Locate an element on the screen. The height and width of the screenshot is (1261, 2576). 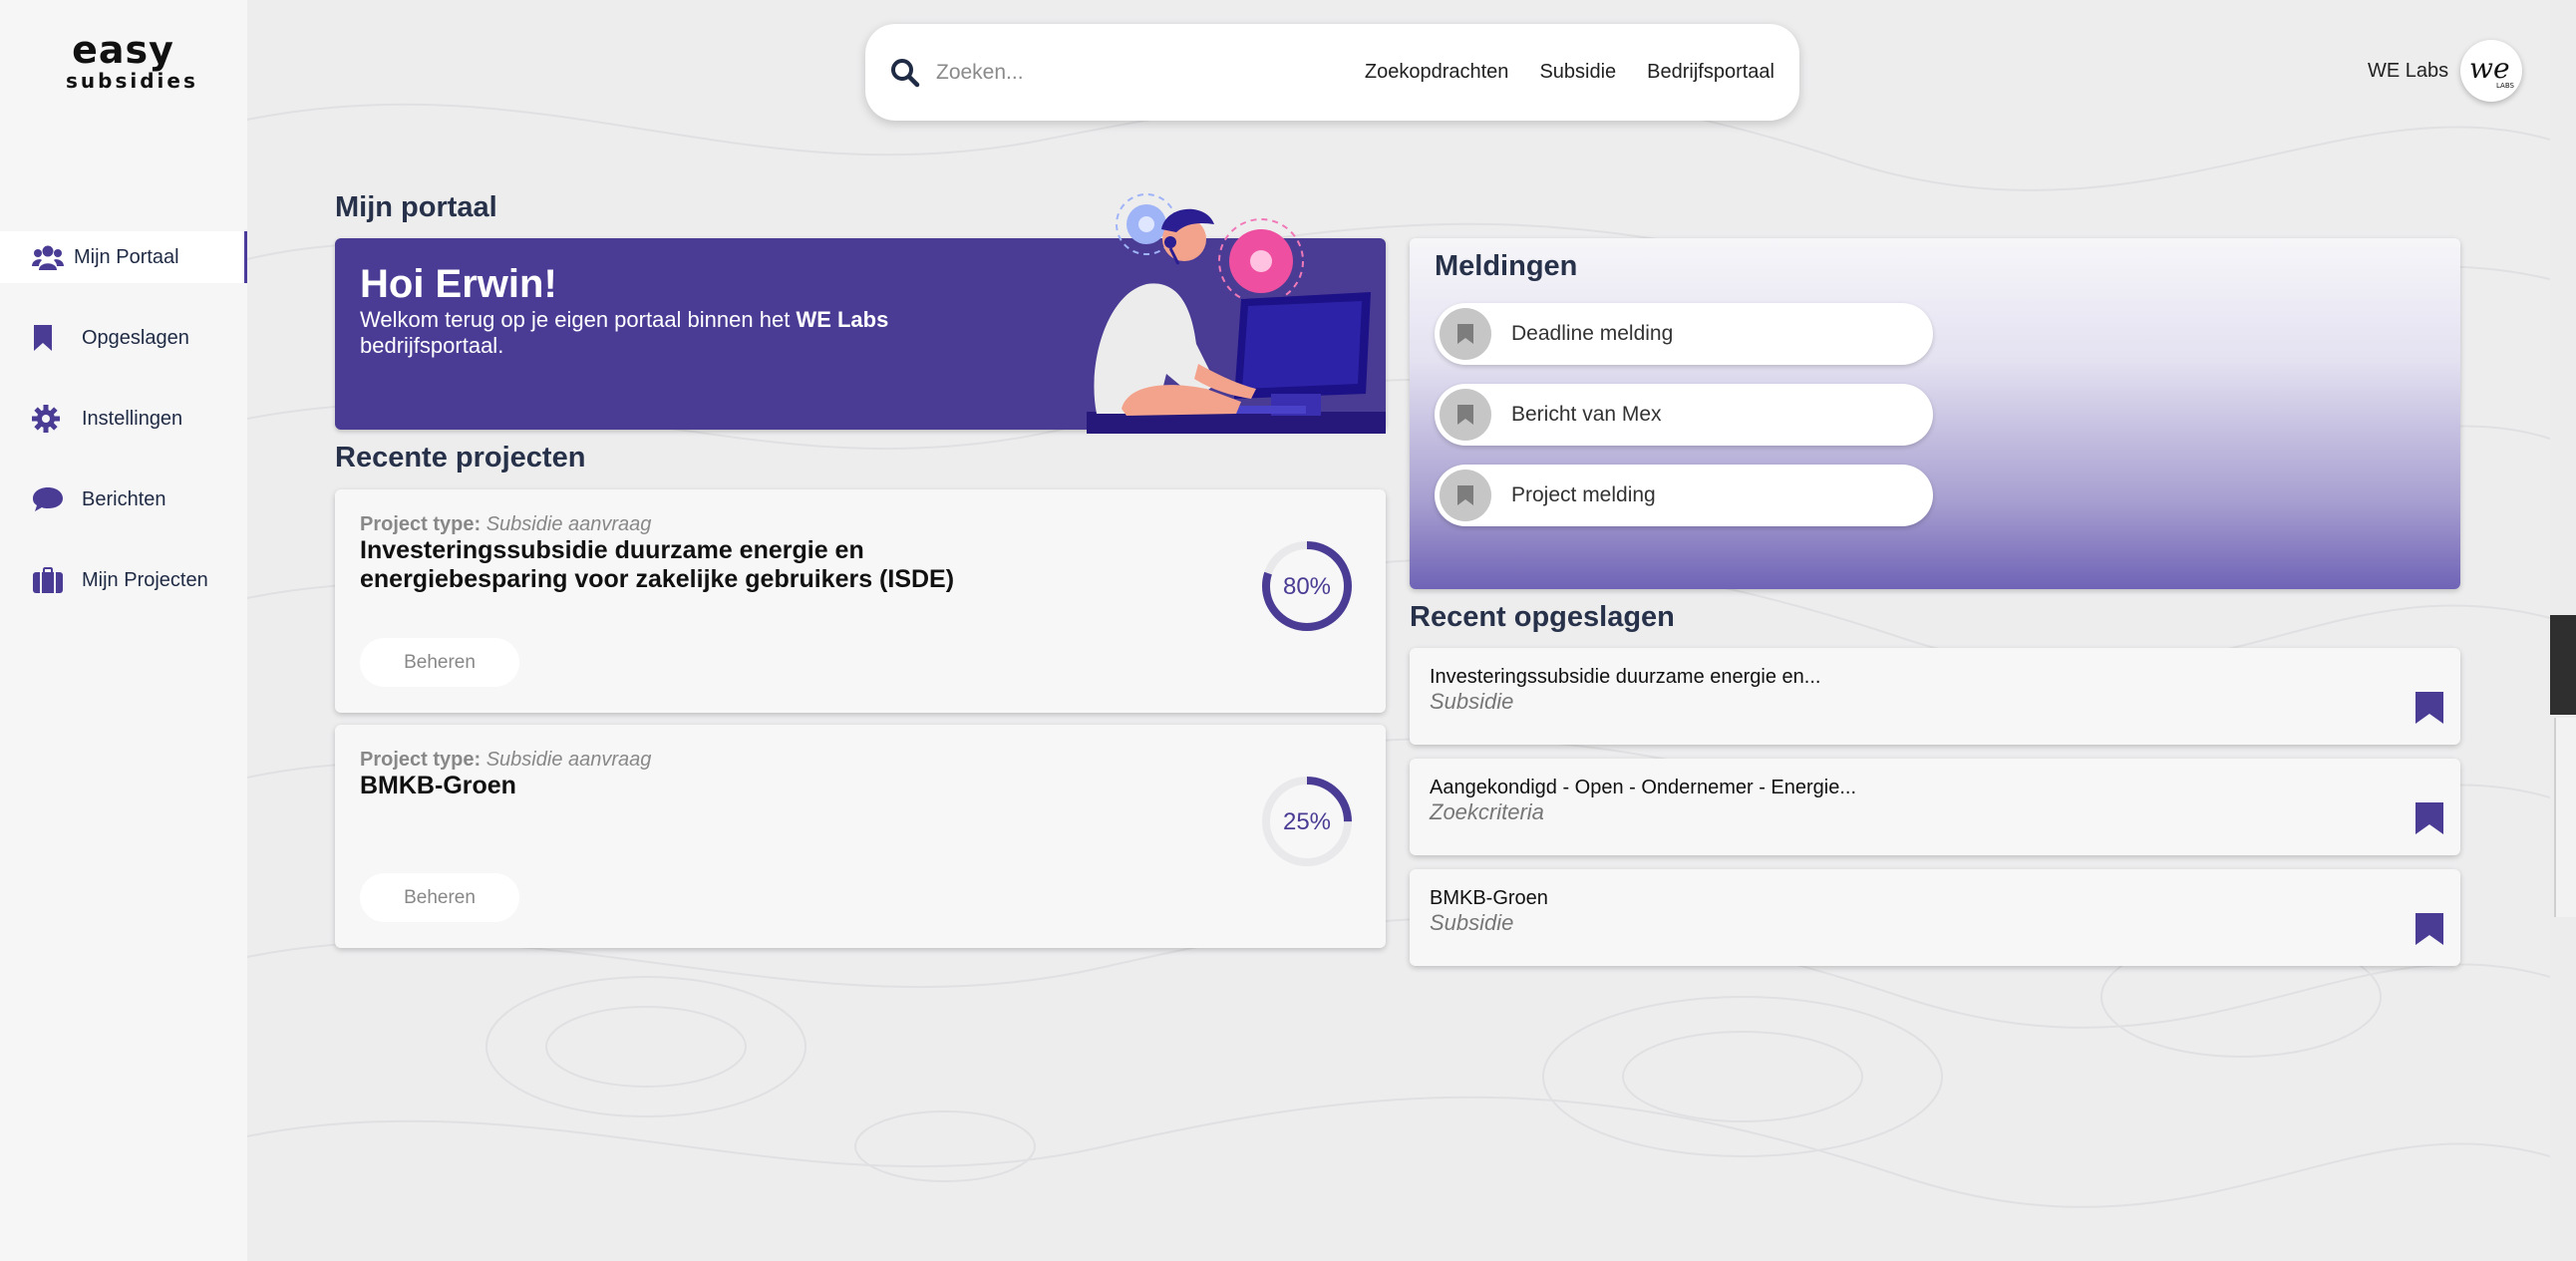
progress-label: 25% is located at coordinates (1307, 821).